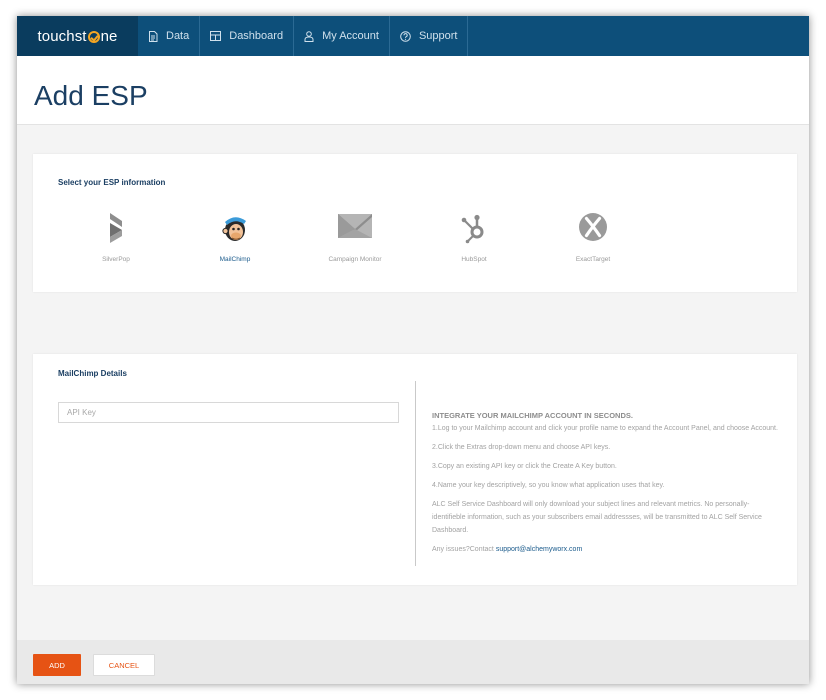 This screenshot has width=826, height=700. I want to click on hubspot-icon, so click(472, 229).